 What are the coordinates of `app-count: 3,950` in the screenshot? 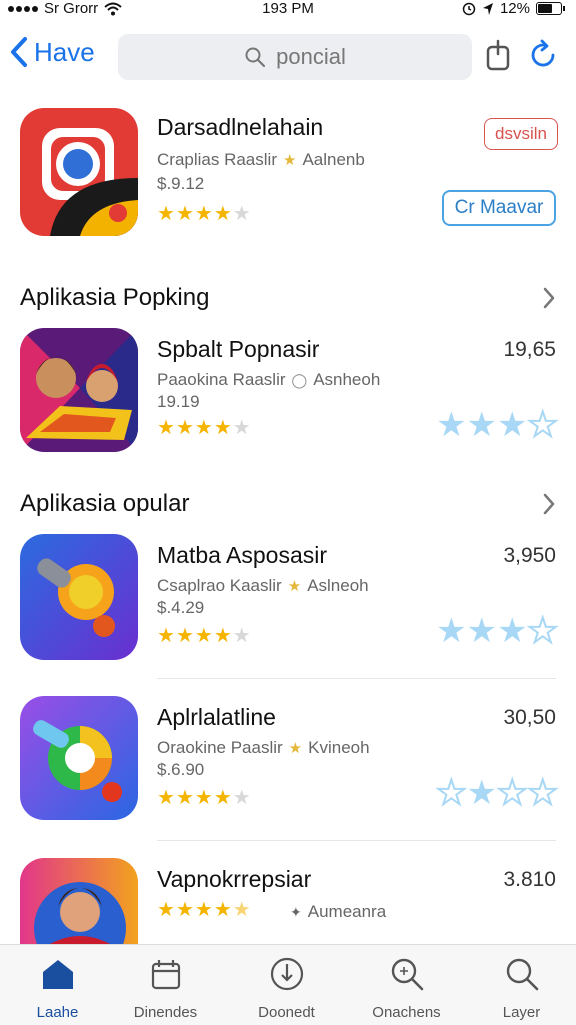 It's located at (529, 555).